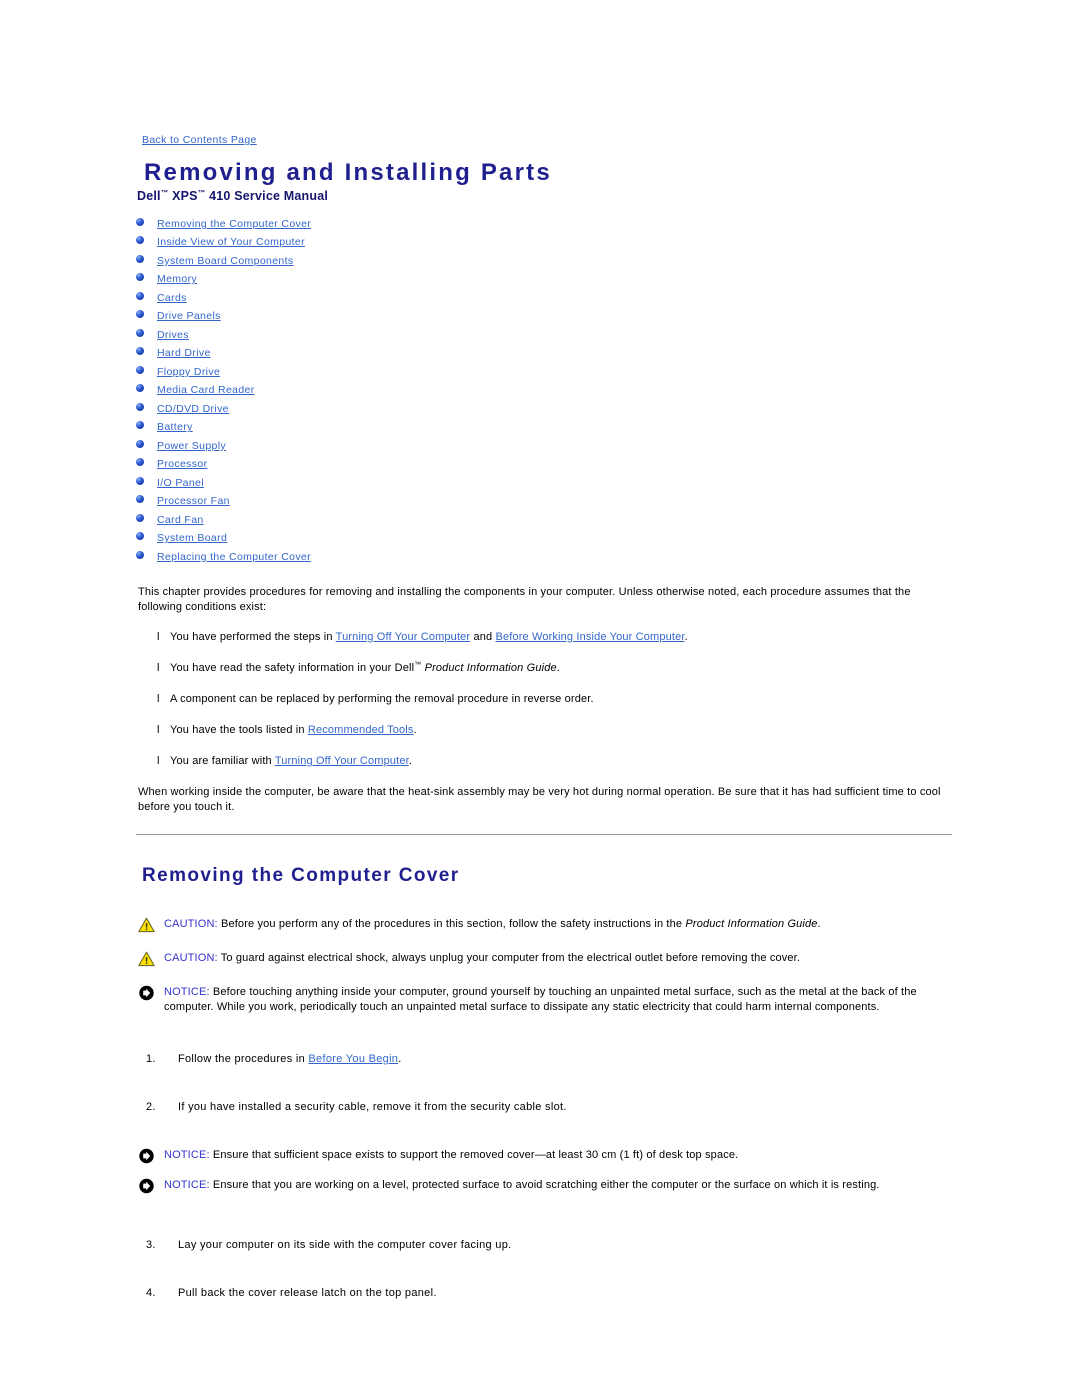 This screenshot has width=1080, height=1397. Describe the element at coordinates (544, 426) in the screenshot. I see `toc-item: Battery` at that location.